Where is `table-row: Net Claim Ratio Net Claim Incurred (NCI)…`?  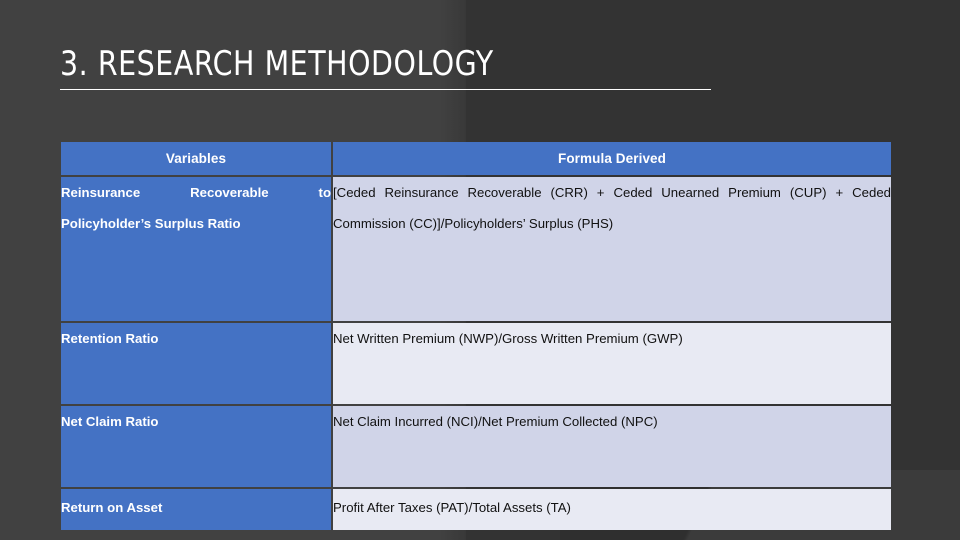 table-row: Net Claim Ratio Net Claim Incurred (NCI)… is located at coordinates (476, 446).